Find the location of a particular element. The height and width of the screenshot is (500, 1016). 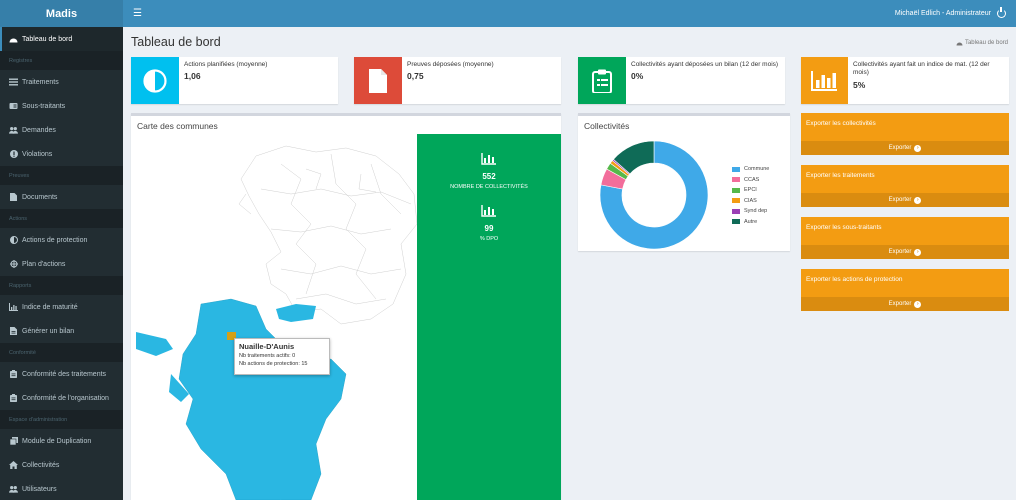

user-menu: Michaël Edlich - Administrateur is located at coordinates (950, 12).